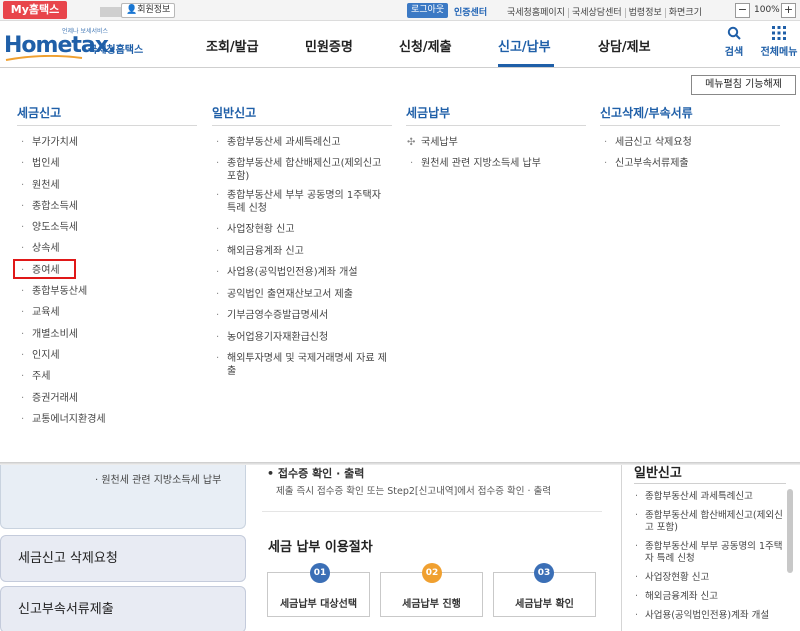 The image size is (800, 631). What do you see at coordinates (624, 45) in the screenshot?
I see `gnb-consult-report: 상담/제보` at bounding box center [624, 45].